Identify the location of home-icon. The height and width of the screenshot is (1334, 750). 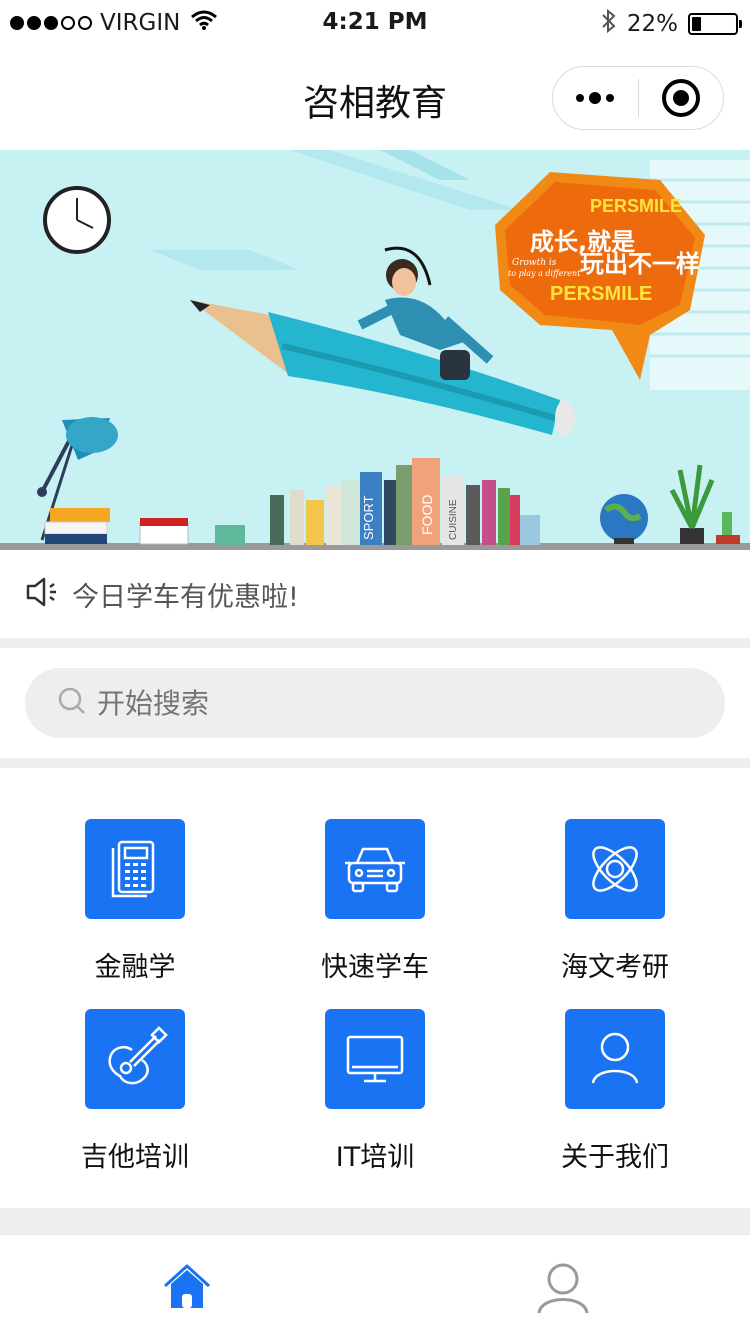
(187, 1287).